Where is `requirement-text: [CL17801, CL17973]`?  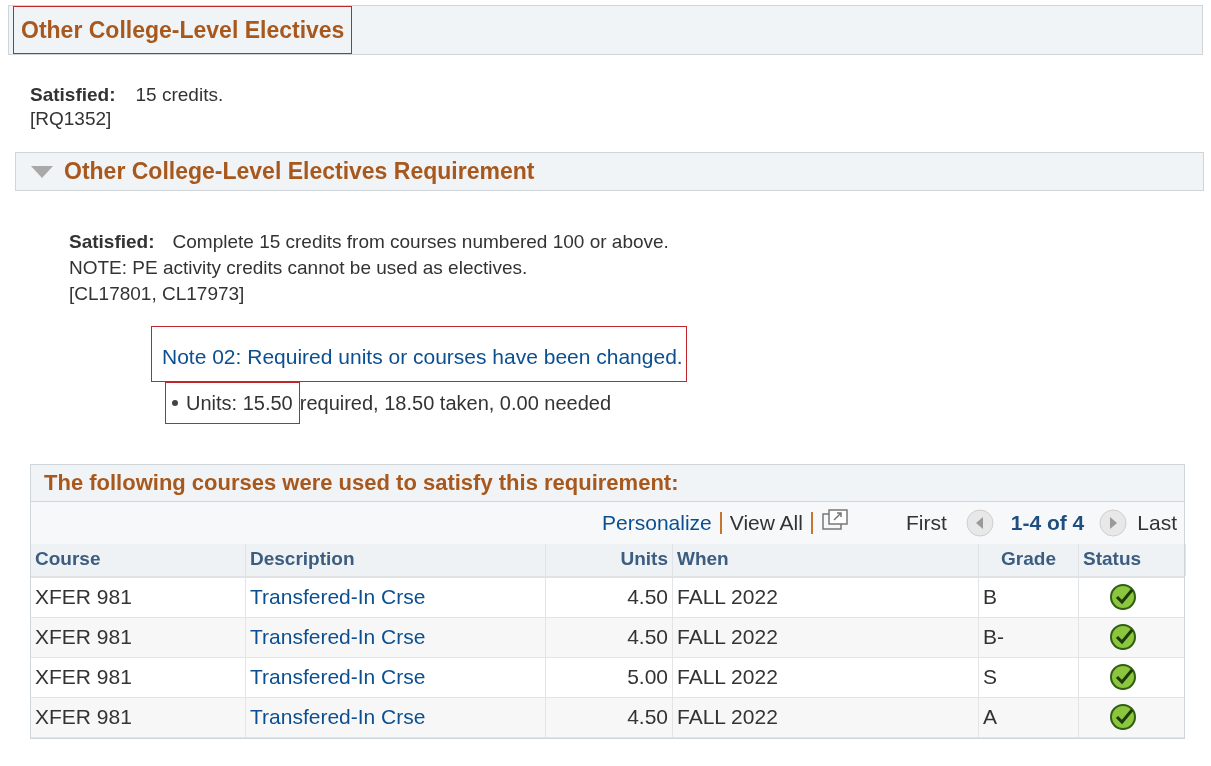 requirement-text: [CL17801, CL17973] is located at coordinates (157, 293).